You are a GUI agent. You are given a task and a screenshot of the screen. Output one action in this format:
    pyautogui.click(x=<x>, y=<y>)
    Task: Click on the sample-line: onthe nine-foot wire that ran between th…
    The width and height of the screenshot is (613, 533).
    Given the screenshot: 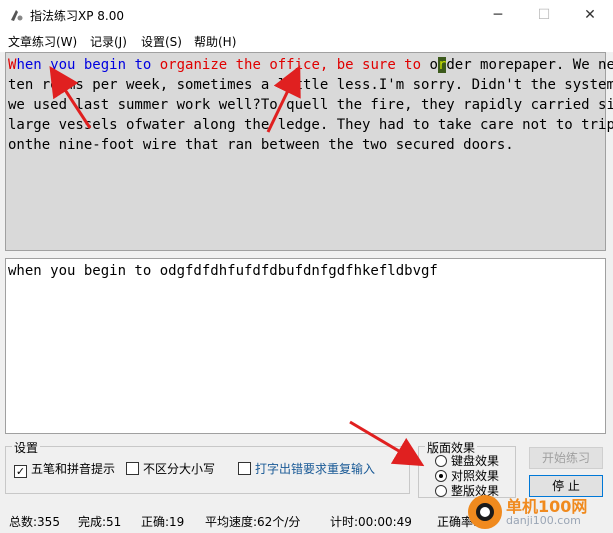 What is the action you would take?
    pyautogui.click(x=306, y=145)
    